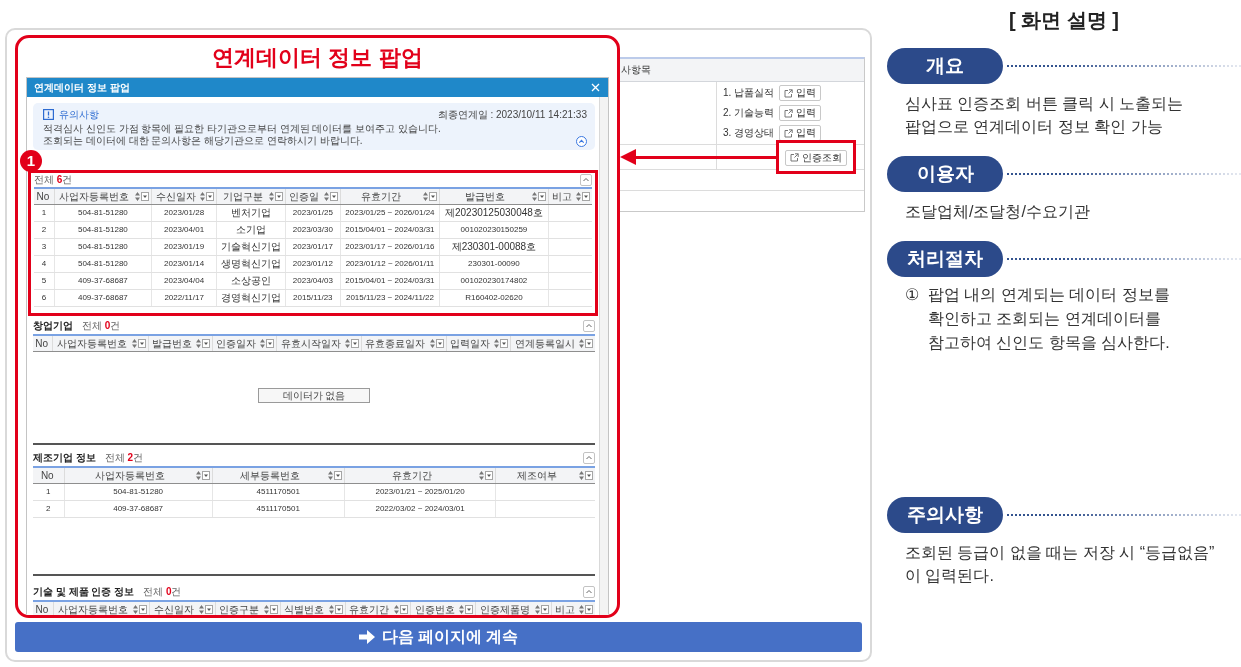 The image size is (1241, 667). Describe the element at coordinates (43, 196) in the screenshot. I see `column-header: No` at that location.